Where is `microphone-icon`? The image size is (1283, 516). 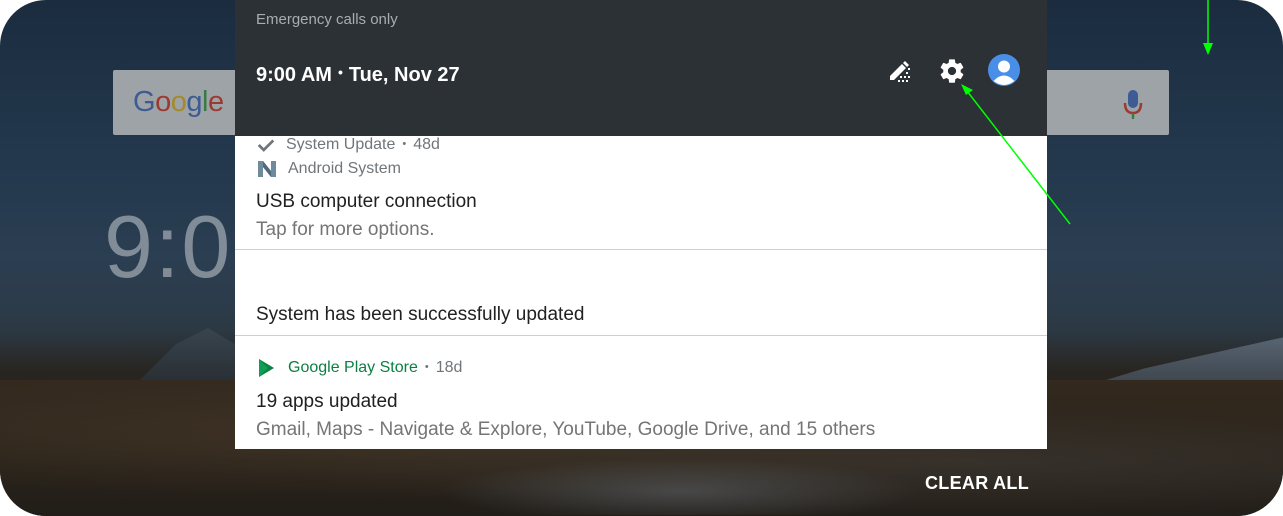 microphone-icon is located at coordinates (1133, 105).